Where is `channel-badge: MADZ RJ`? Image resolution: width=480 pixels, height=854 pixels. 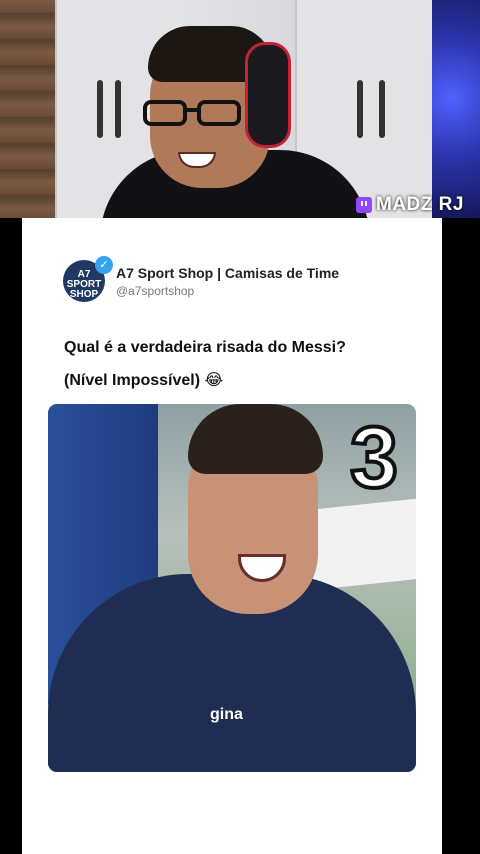
channel-badge: MADZ RJ is located at coordinates (410, 205).